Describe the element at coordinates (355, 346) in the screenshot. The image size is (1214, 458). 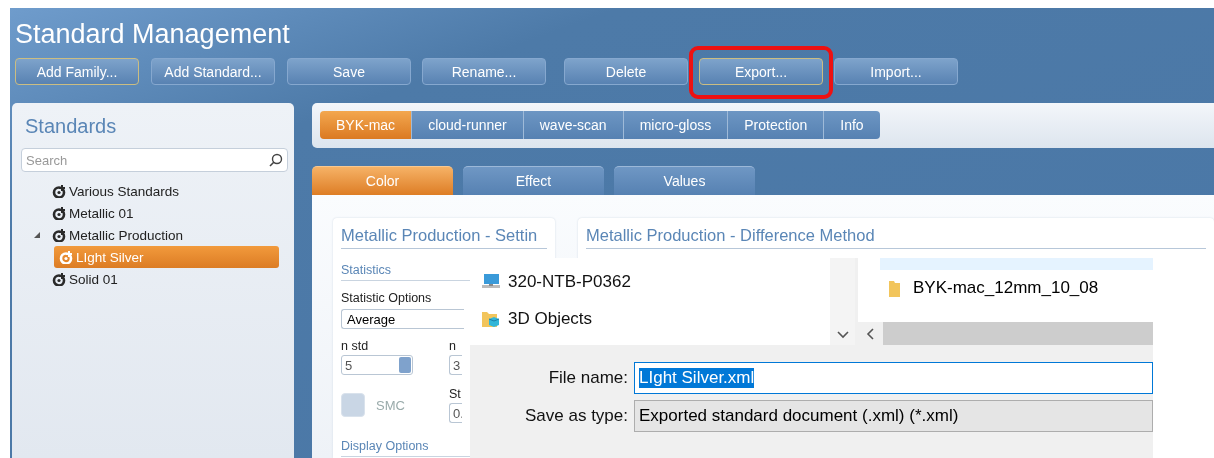
I see `field-label: n std` at that location.